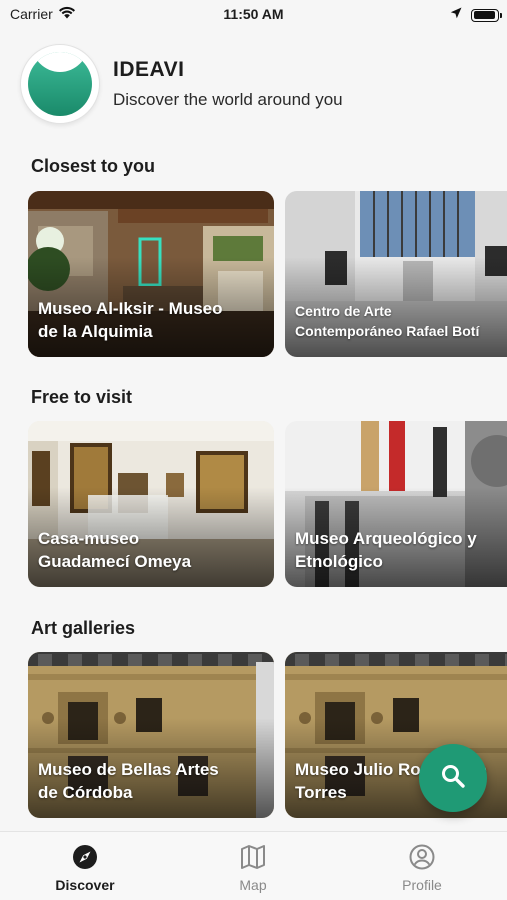 This screenshot has height=900, width=507. What do you see at coordinates (82, 397) in the screenshot?
I see `section-title-free: Free to visit` at bounding box center [82, 397].